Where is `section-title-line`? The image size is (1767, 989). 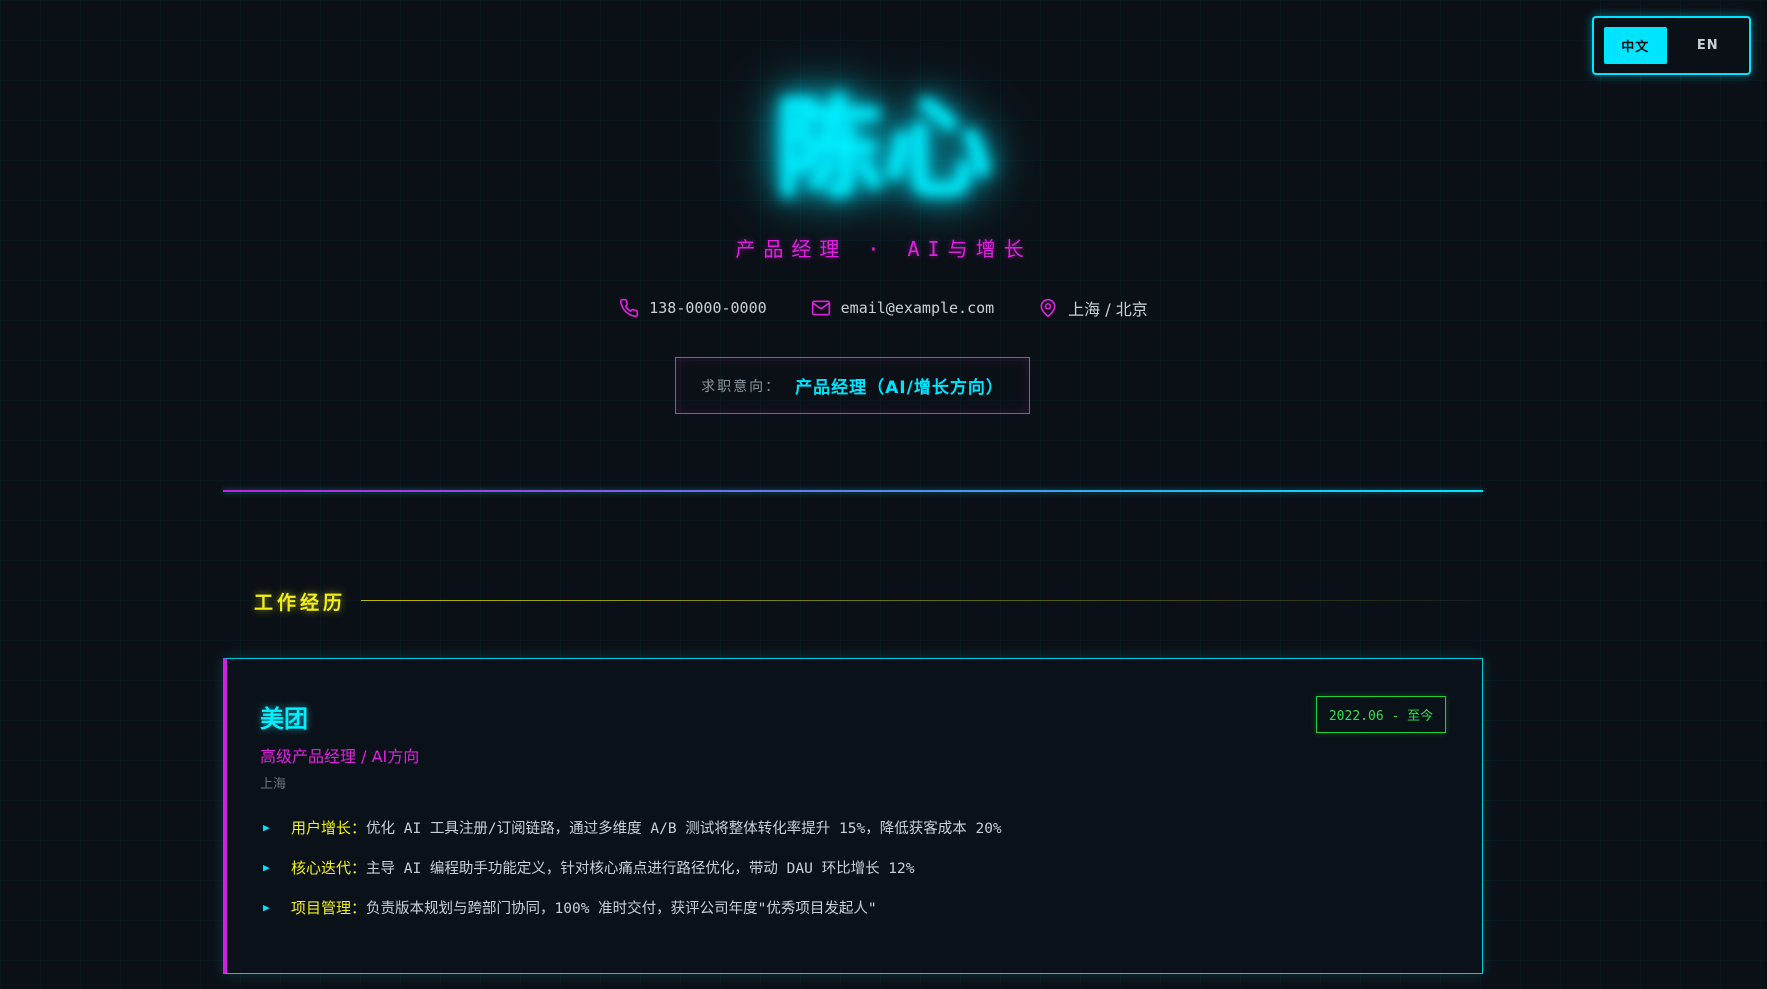
section-title-line is located at coordinates (921, 600).